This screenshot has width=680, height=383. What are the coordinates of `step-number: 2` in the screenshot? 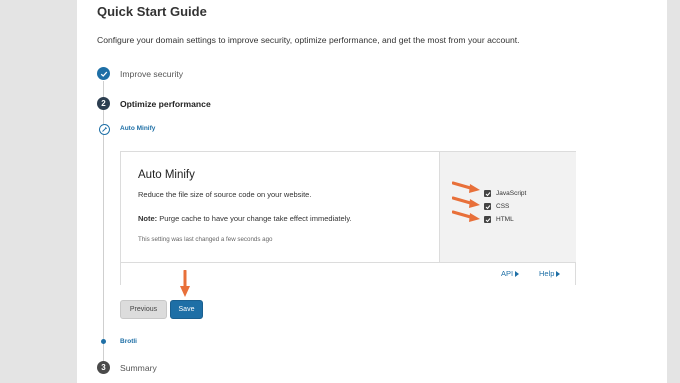 It's located at (103, 103).